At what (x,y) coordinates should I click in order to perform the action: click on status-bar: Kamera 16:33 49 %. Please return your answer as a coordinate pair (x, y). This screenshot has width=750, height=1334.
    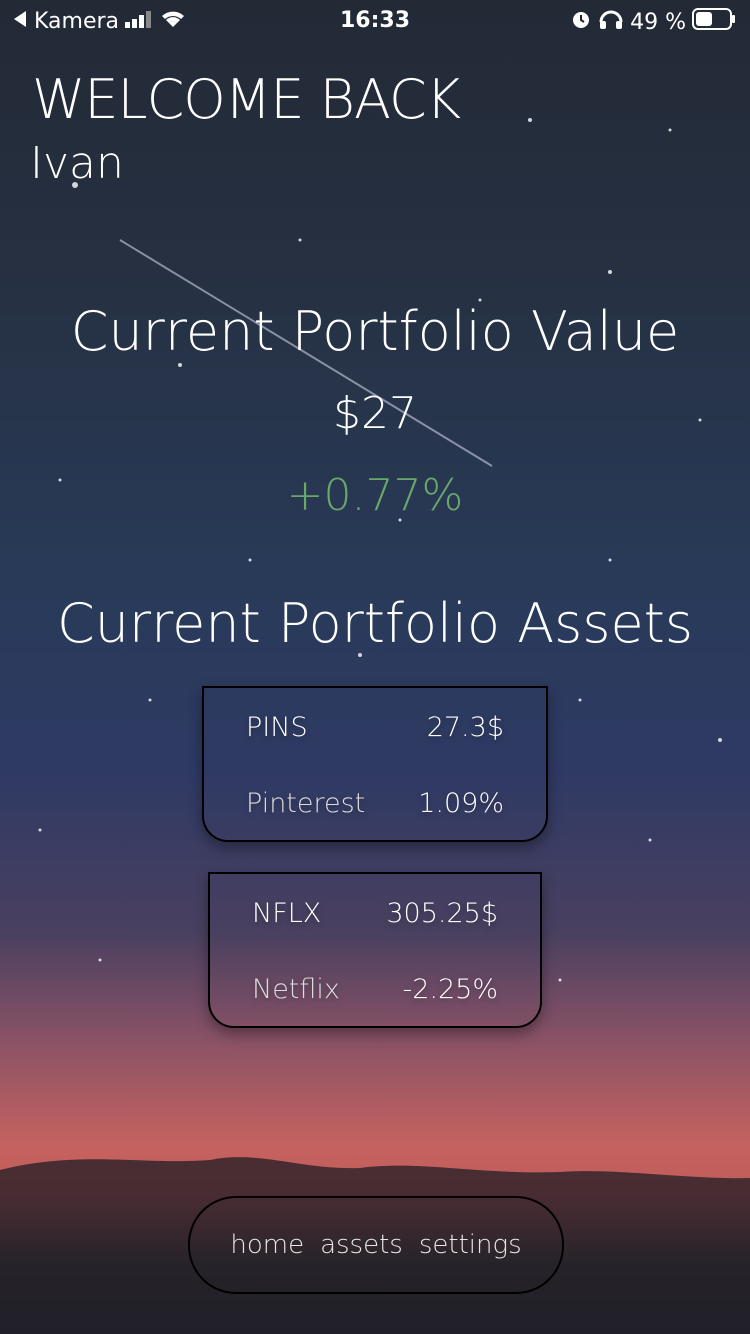
    Looking at the image, I should click on (375, 20).